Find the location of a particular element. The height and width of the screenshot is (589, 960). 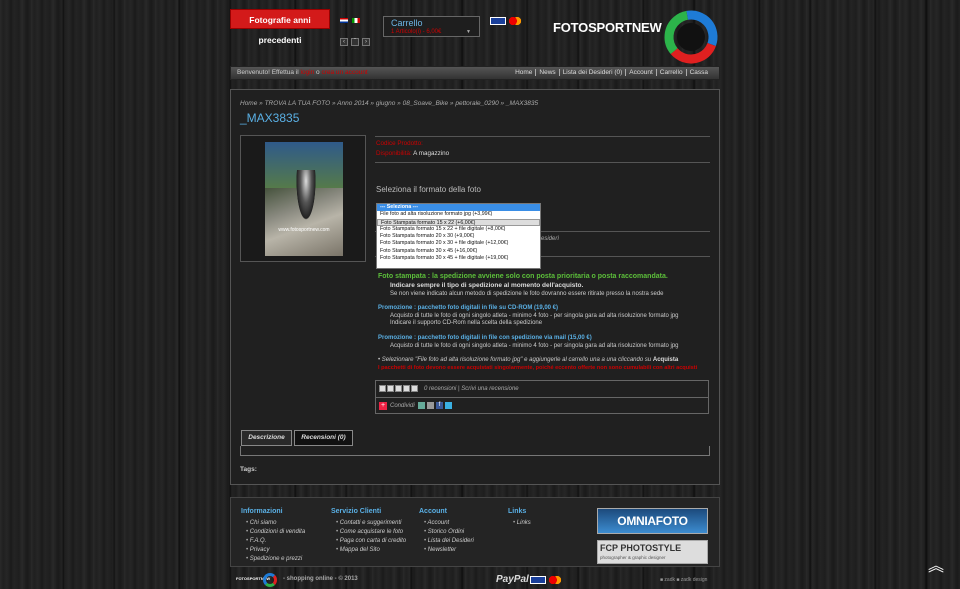

footer-link: Condizioni di vendita is located at coordinates (273, 532).